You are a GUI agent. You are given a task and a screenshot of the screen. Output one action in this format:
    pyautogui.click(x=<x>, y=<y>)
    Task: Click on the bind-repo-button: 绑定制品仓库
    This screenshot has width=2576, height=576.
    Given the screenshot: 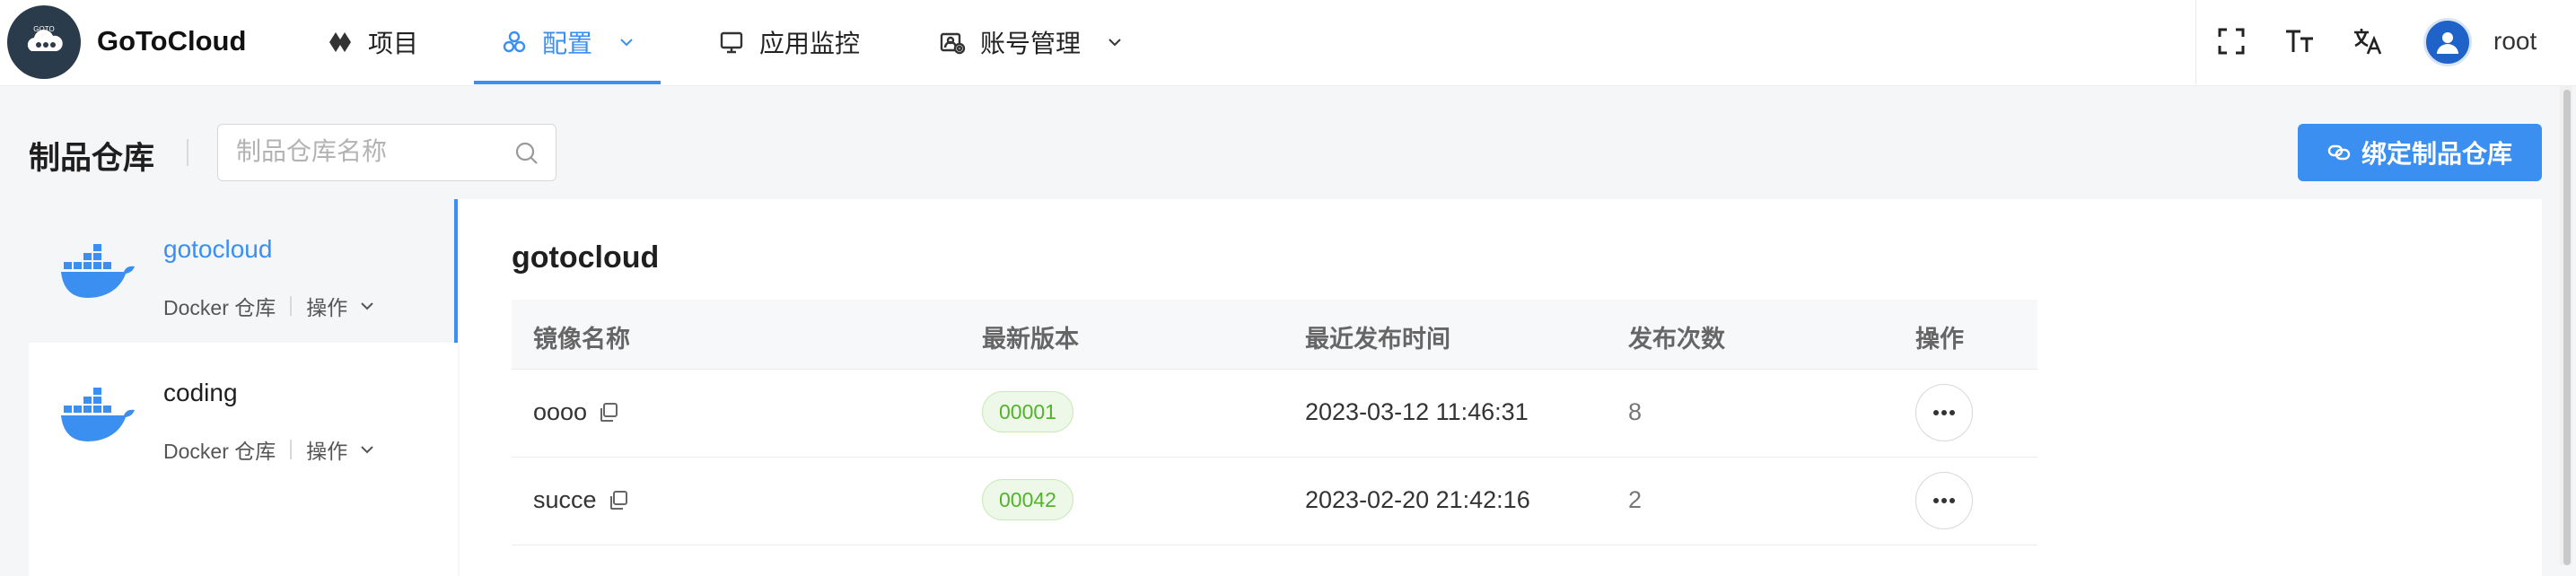 What is the action you would take?
    pyautogui.click(x=2420, y=152)
    